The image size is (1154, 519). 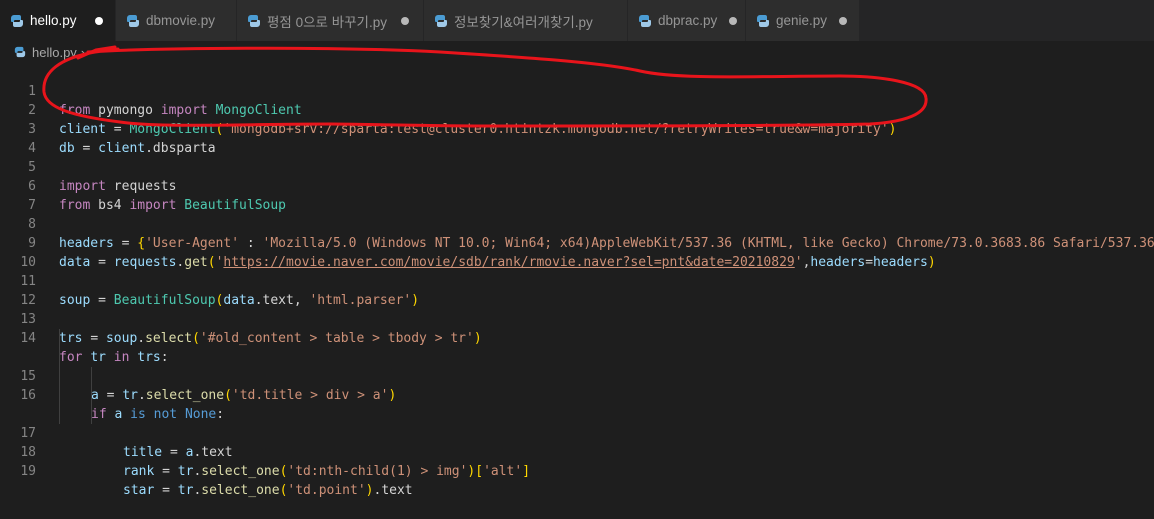 I want to click on tab-label: dbprac.py, so click(x=688, y=20).